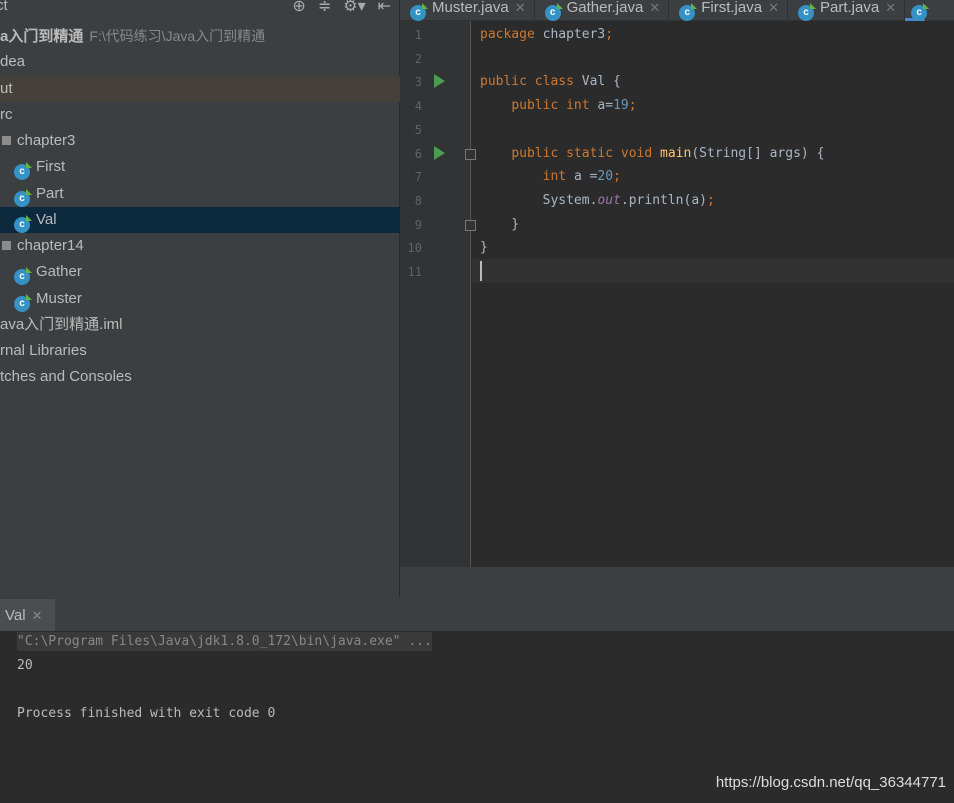 This screenshot has height=803, width=954. I want to click on code-token: package, so click(511, 34).